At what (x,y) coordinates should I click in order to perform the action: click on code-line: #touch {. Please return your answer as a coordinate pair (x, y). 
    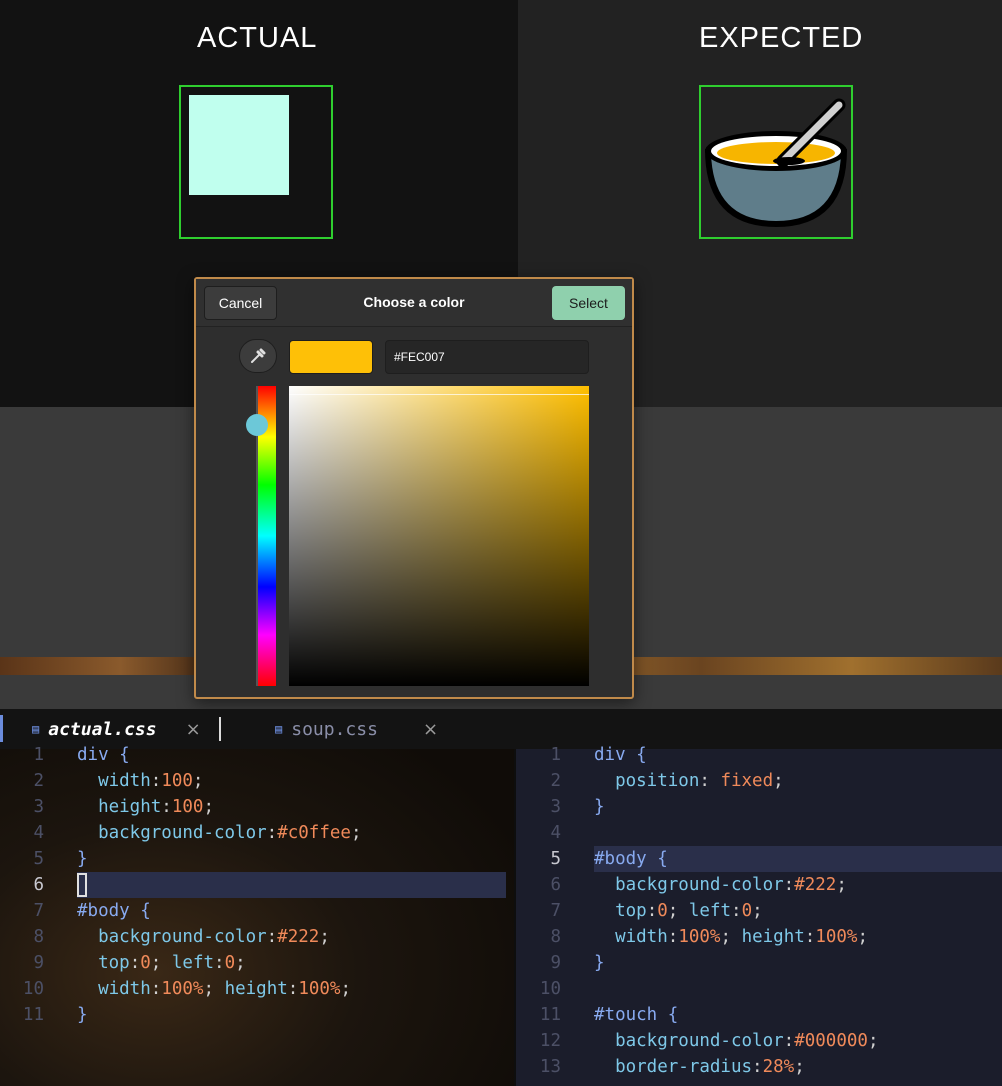
    Looking at the image, I should click on (636, 1015).